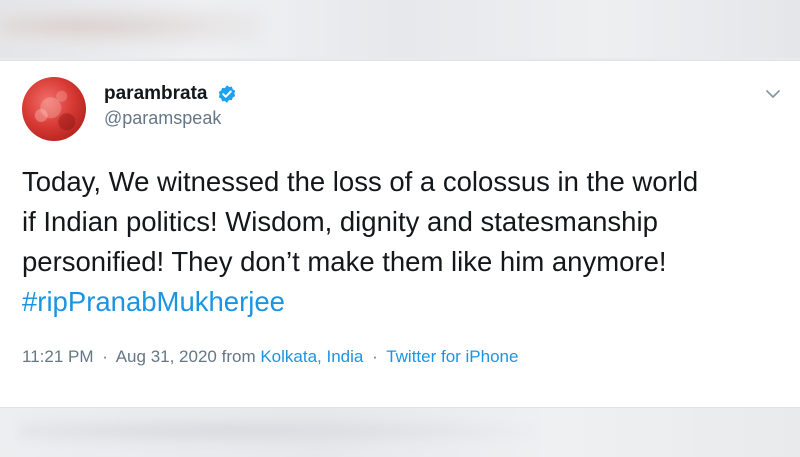 The width and height of the screenshot is (800, 457). I want to click on location-link: Kolkata, India, so click(311, 356).